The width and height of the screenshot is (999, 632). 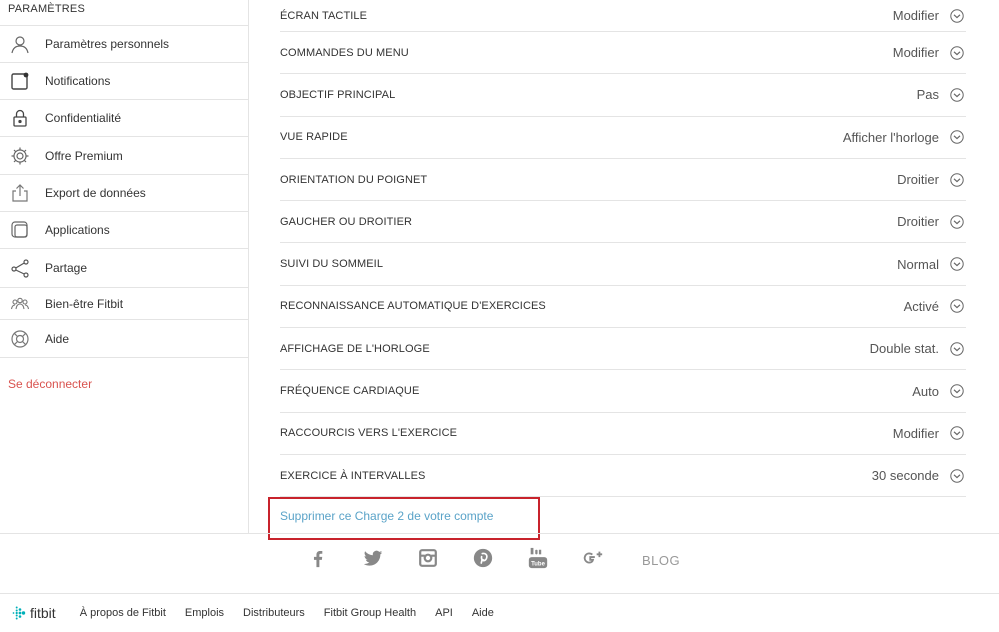 I want to click on googleplus-icon, so click(x=593, y=558).